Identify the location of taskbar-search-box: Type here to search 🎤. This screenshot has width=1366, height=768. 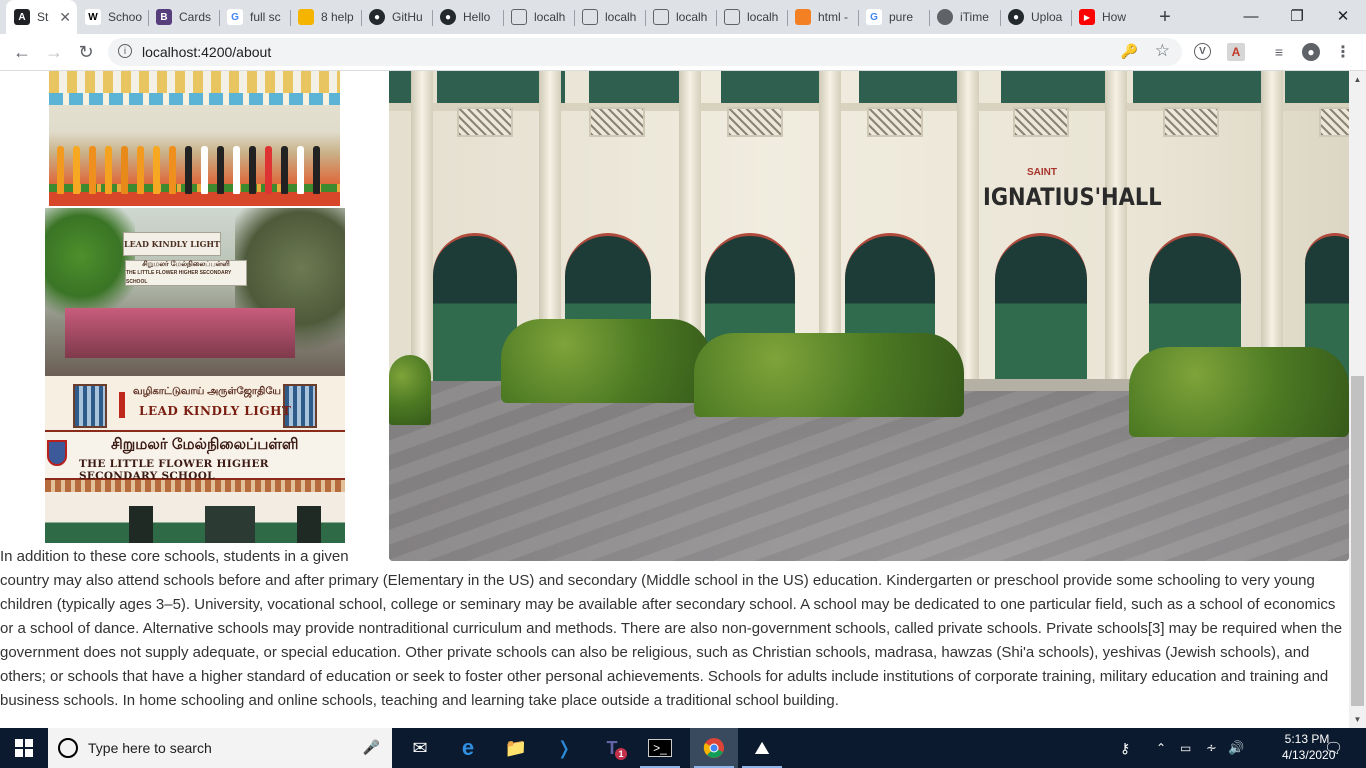
(220, 748).